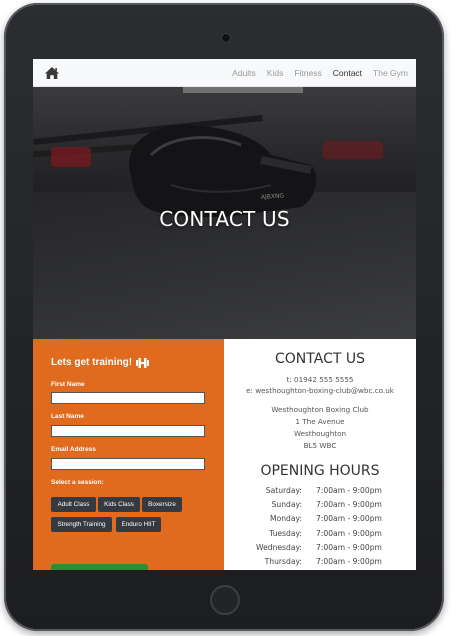 Image resolution: width=453 pixels, height=636 pixels. What do you see at coordinates (347, 73) in the screenshot?
I see `nav-link-contact: Contact` at bounding box center [347, 73].